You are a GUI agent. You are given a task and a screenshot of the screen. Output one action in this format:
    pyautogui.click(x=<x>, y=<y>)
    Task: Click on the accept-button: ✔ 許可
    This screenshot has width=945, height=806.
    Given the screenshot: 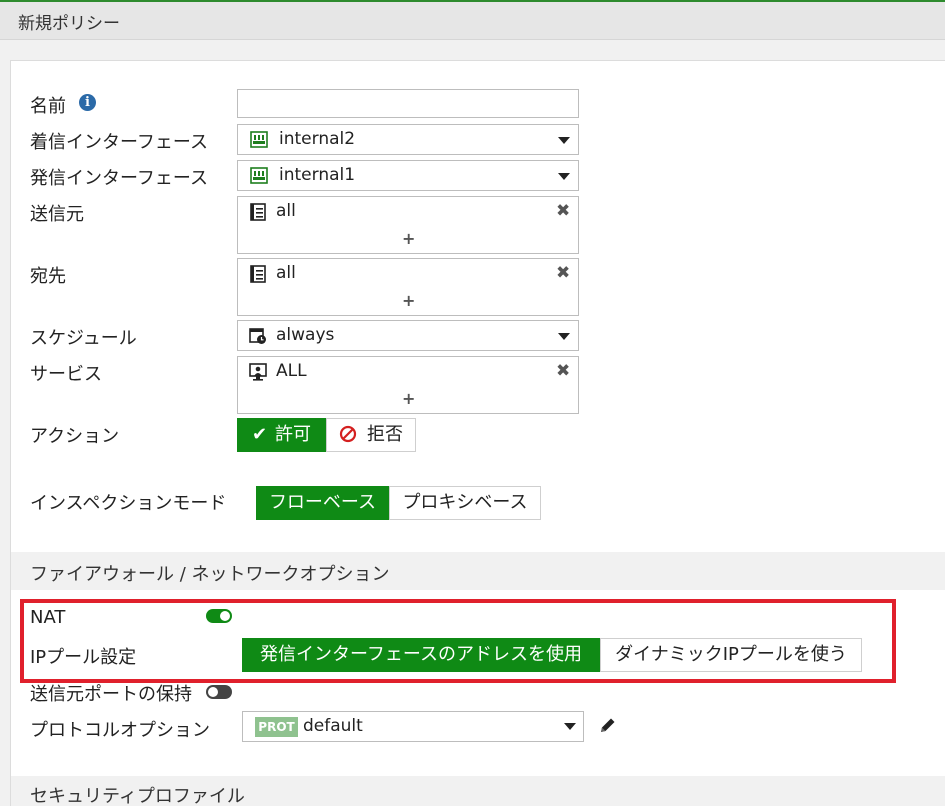 What is the action you would take?
    pyautogui.click(x=281, y=435)
    